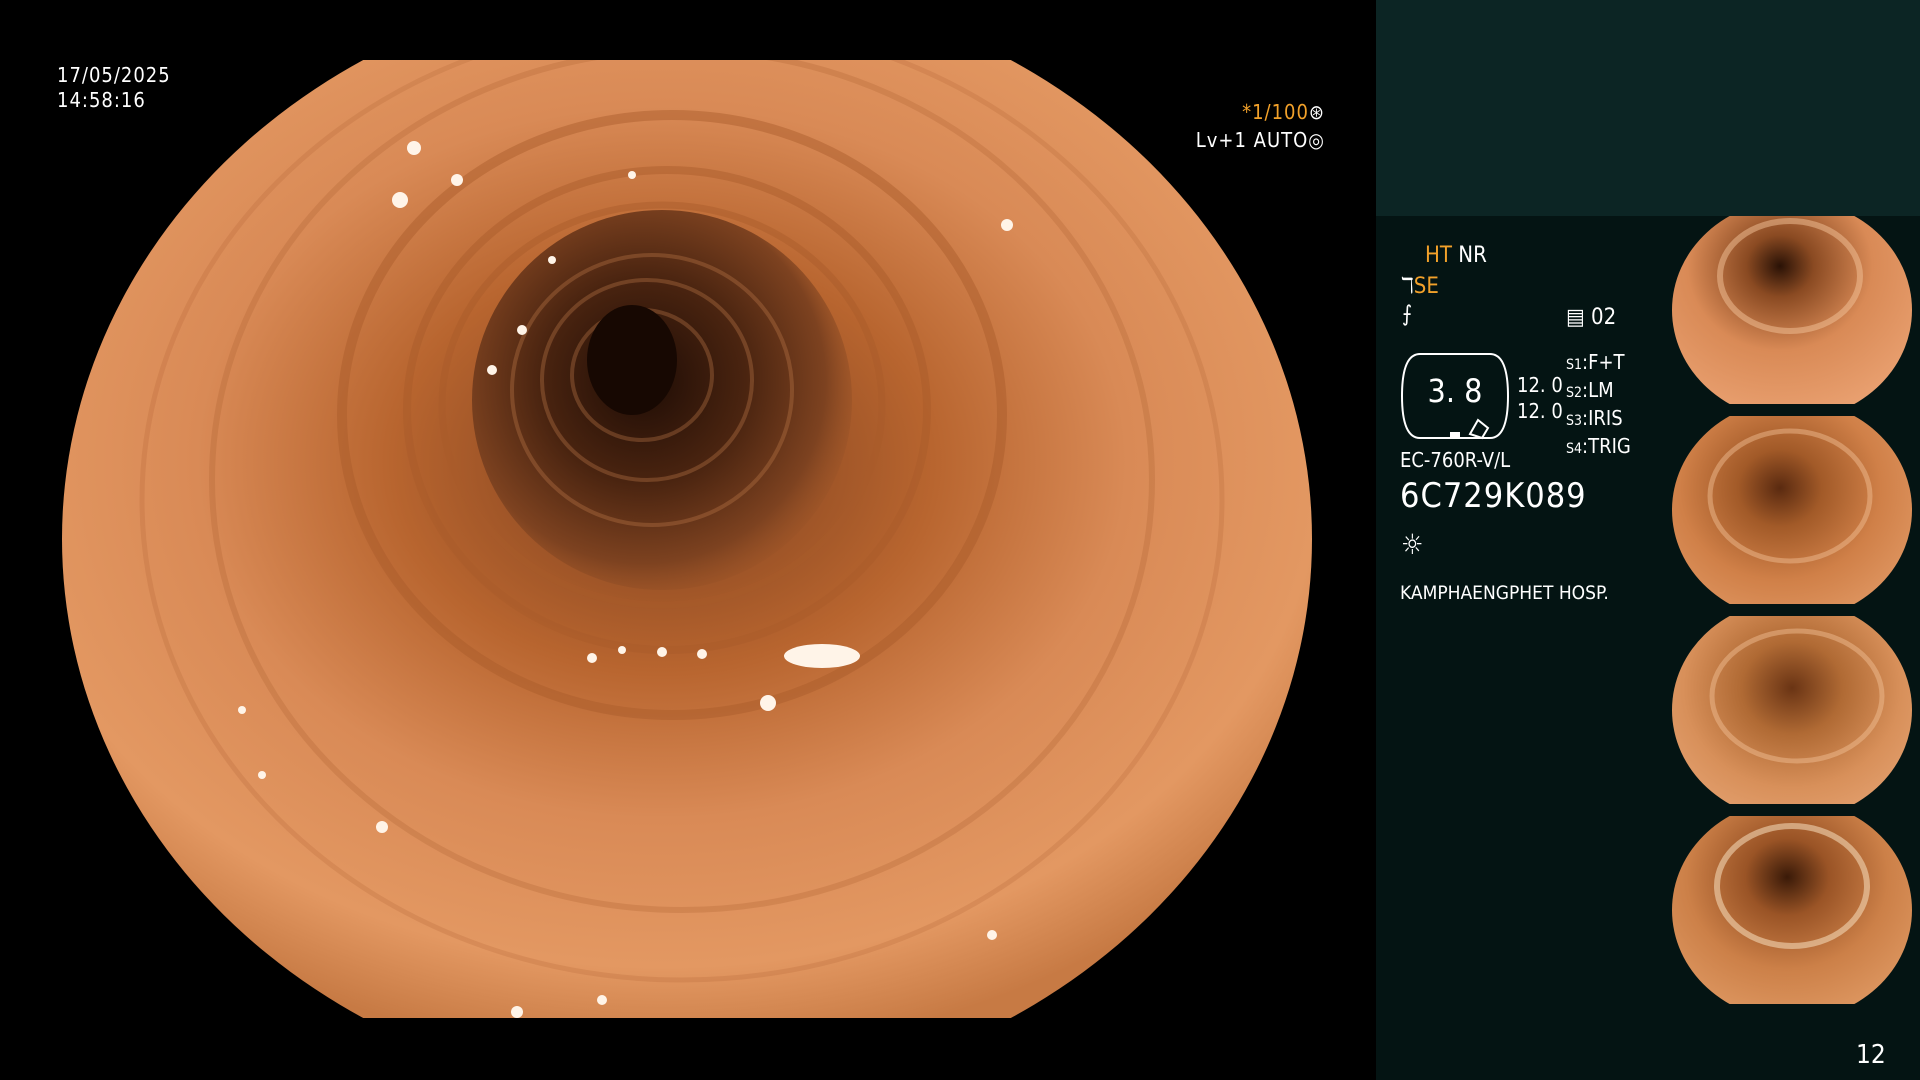 This screenshot has width=1920, height=1080. I want to click on shutter-text: *1/100, so click(1275, 112).